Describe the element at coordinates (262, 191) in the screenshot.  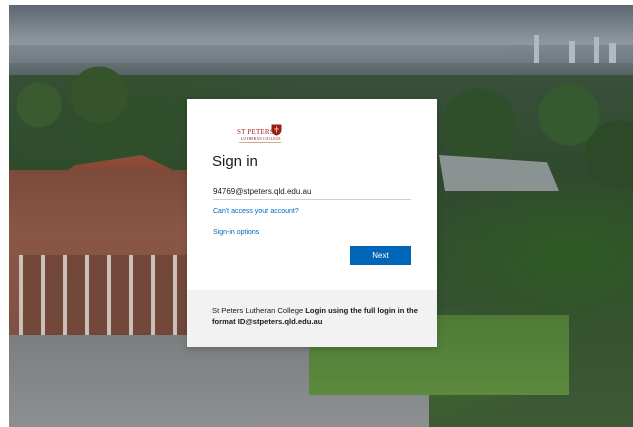
I see `email-value: 94769@stpeters.qld.edu.au` at that location.